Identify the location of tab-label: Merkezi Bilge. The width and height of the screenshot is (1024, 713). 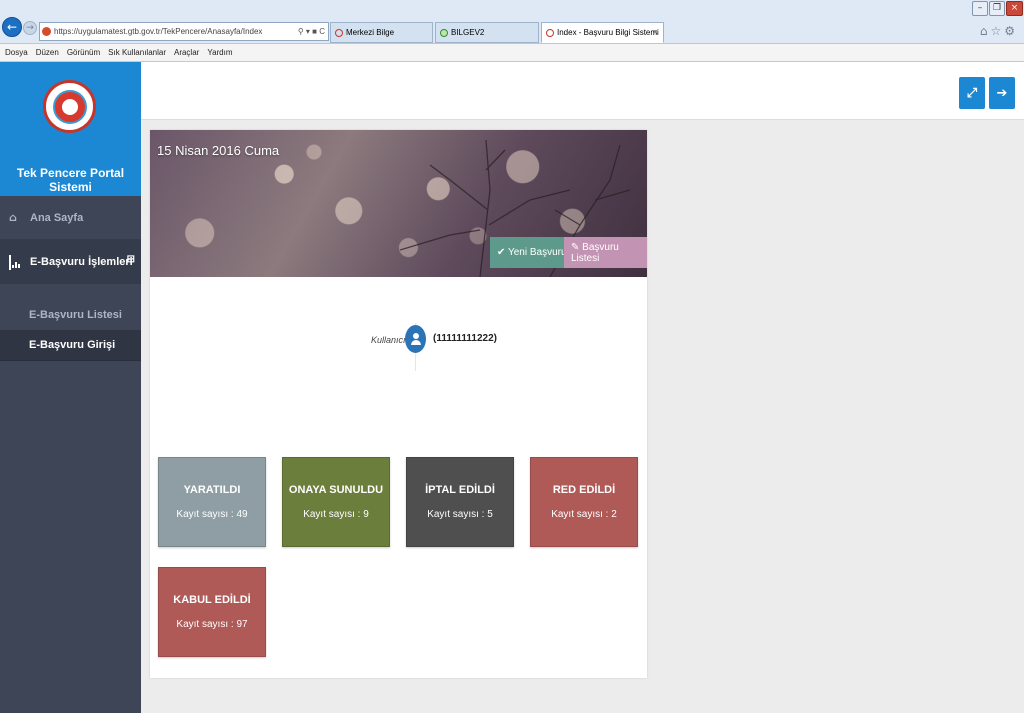
(370, 32).